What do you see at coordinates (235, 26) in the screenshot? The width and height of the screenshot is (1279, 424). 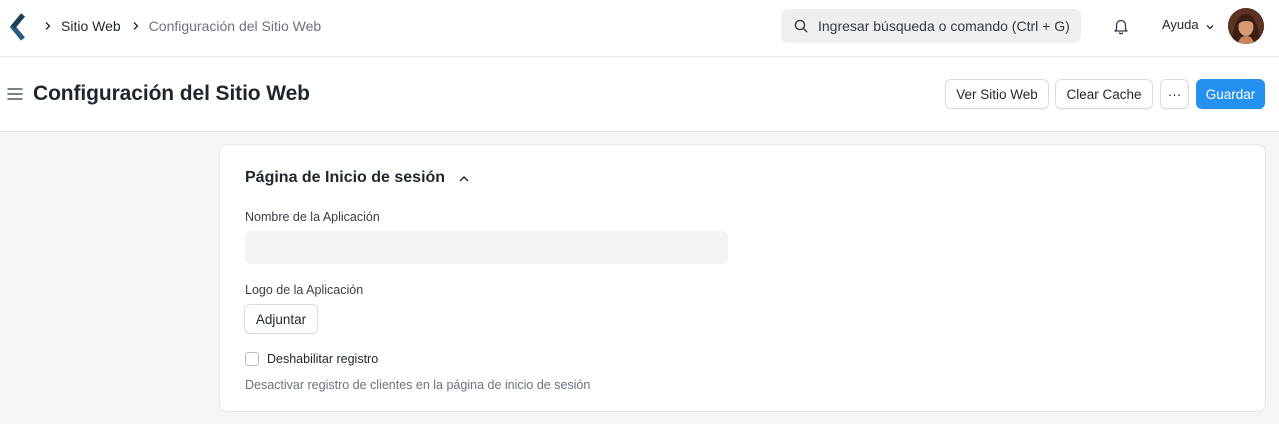 I see `breadcrumb-current: Configuración del Sitio Web` at bounding box center [235, 26].